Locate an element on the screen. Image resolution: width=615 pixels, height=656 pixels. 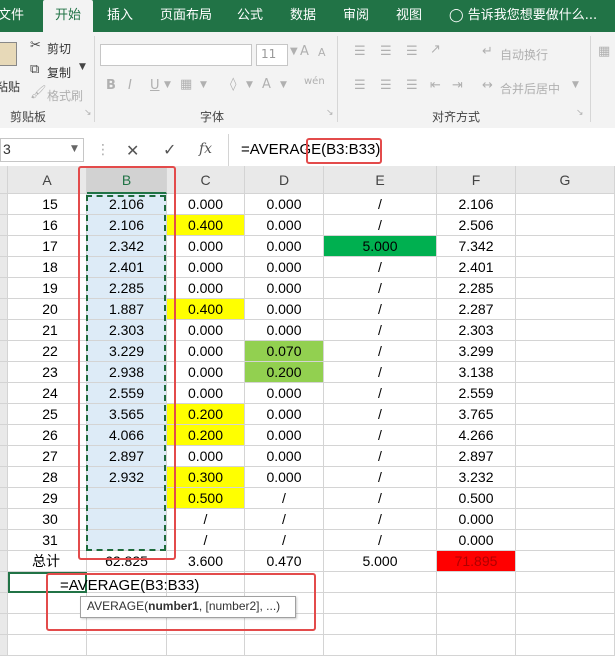
wrap-text-button: 自动换行 is located at coordinates (524, 54).